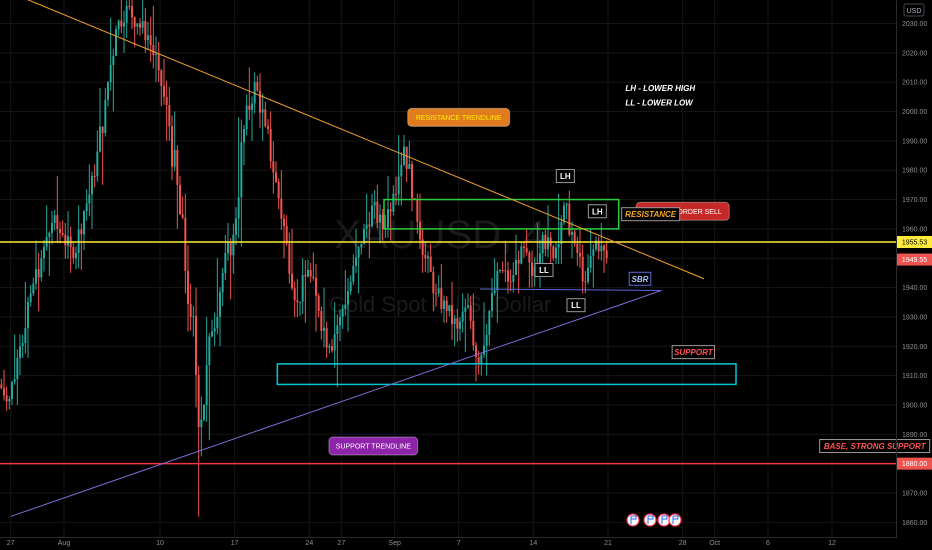  I want to click on annotation-support-trendline: SUPPORT TRENDLINE, so click(373, 446).